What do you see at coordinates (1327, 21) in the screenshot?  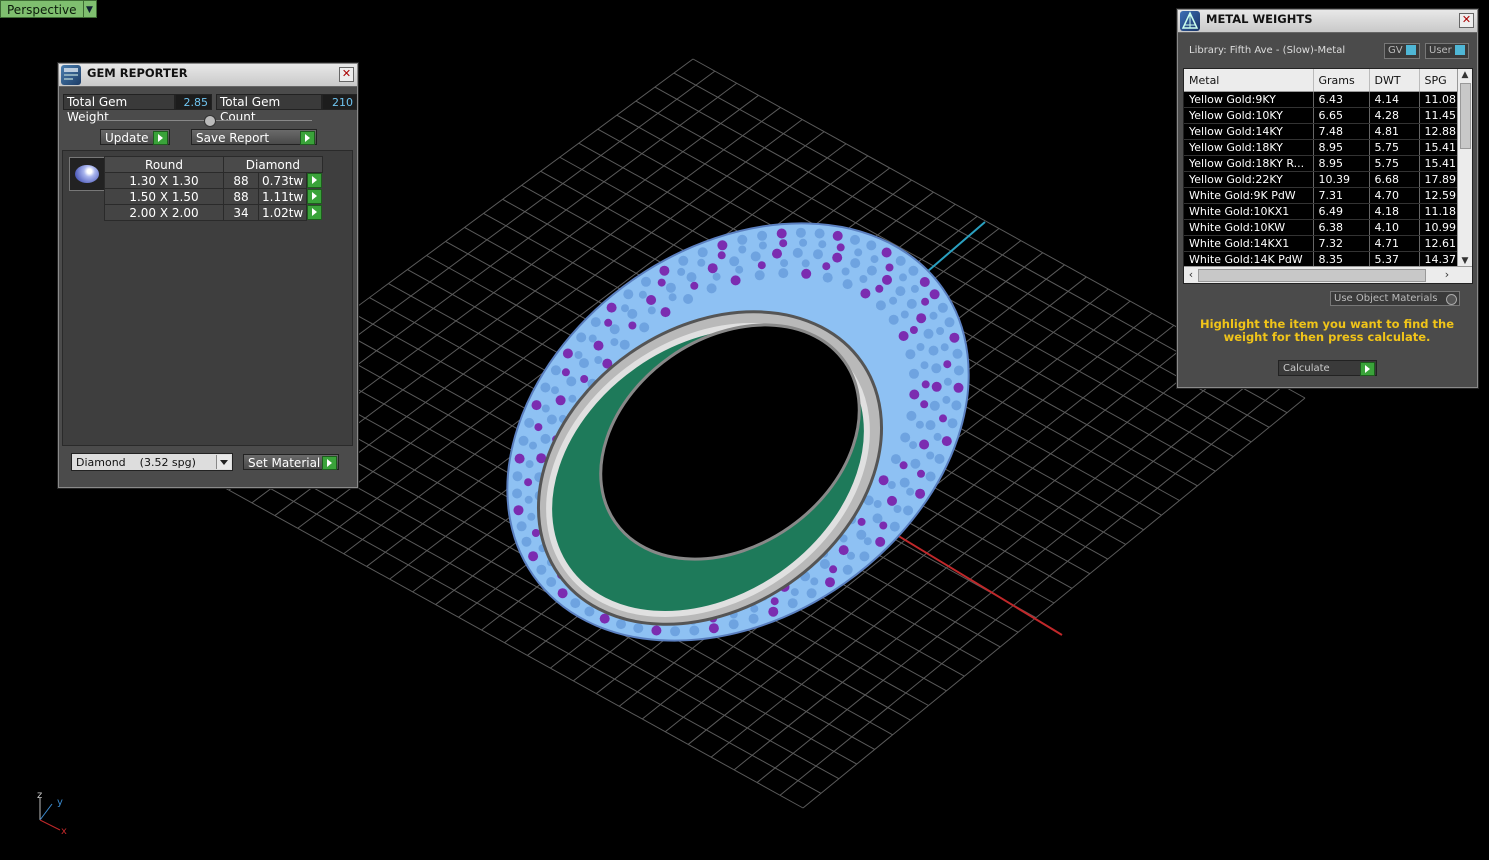 I see `metal-weights-titlebar: METAL WEIGHTS ✕` at bounding box center [1327, 21].